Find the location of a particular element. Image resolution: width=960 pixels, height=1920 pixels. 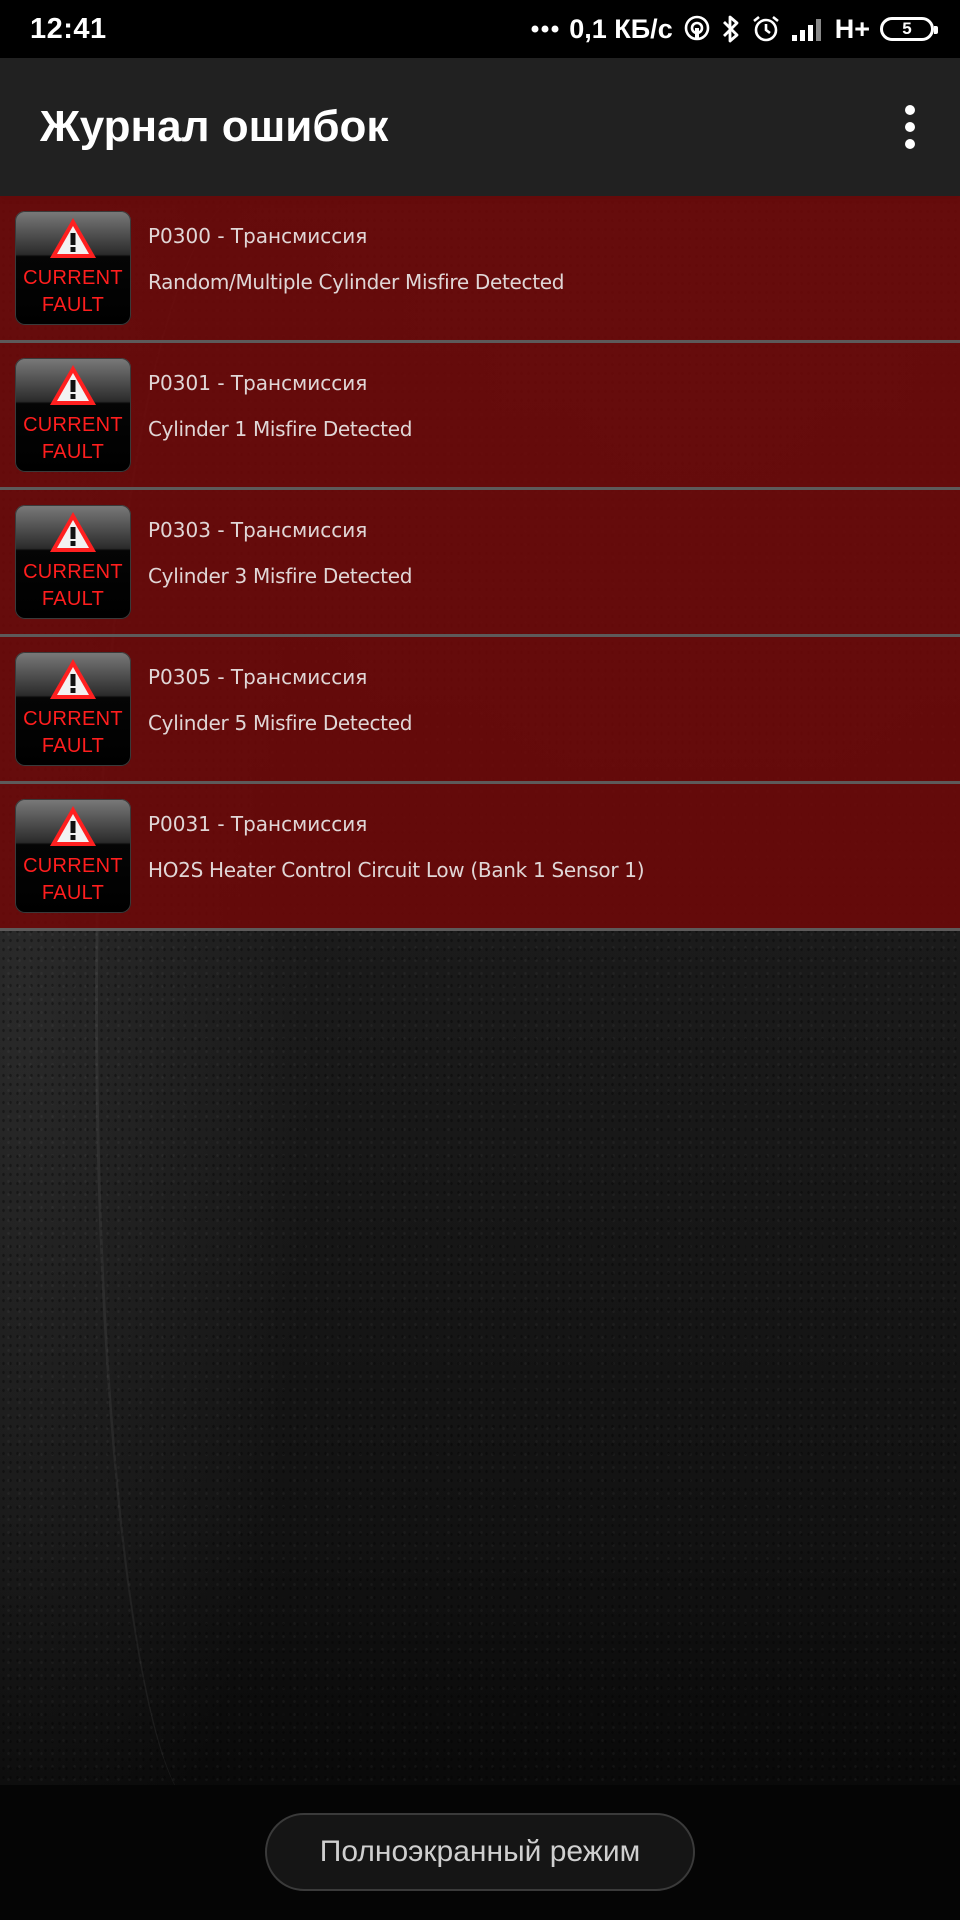

fault-description: Cylinder 1 Misfire Detected is located at coordinates (280, 429).